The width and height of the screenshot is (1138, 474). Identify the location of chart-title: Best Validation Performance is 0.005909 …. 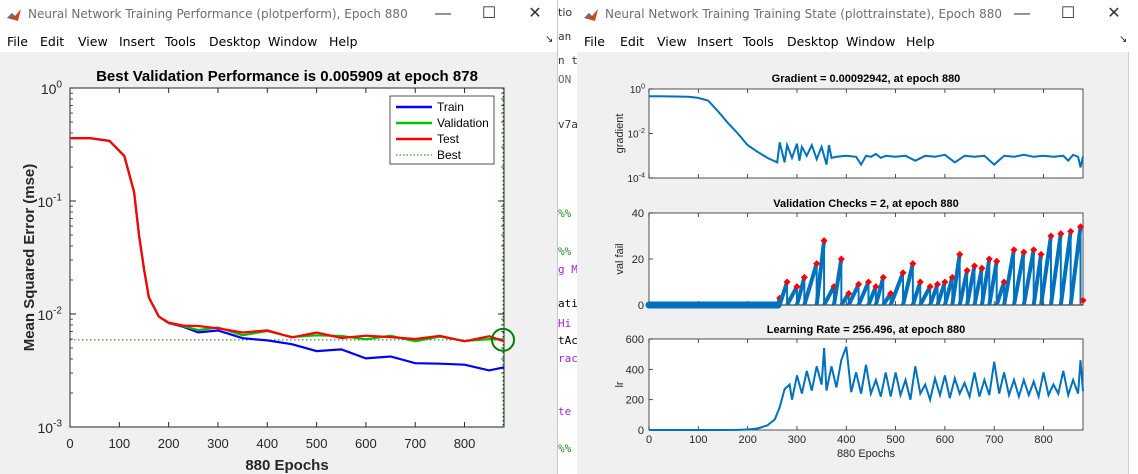
(287, 76).